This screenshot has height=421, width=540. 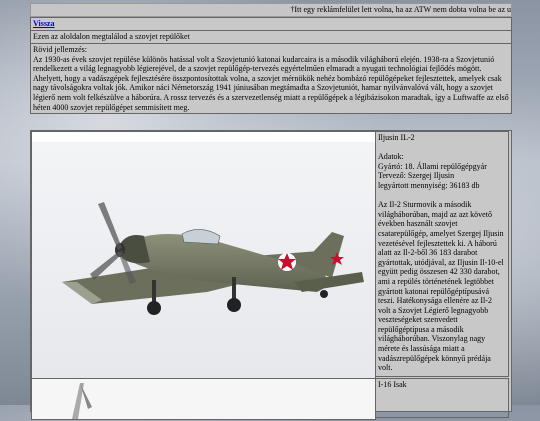 I want to click on il2-maker: Gyártó: 18. Állami repülőgépgyár, so click(x=432, y=166).